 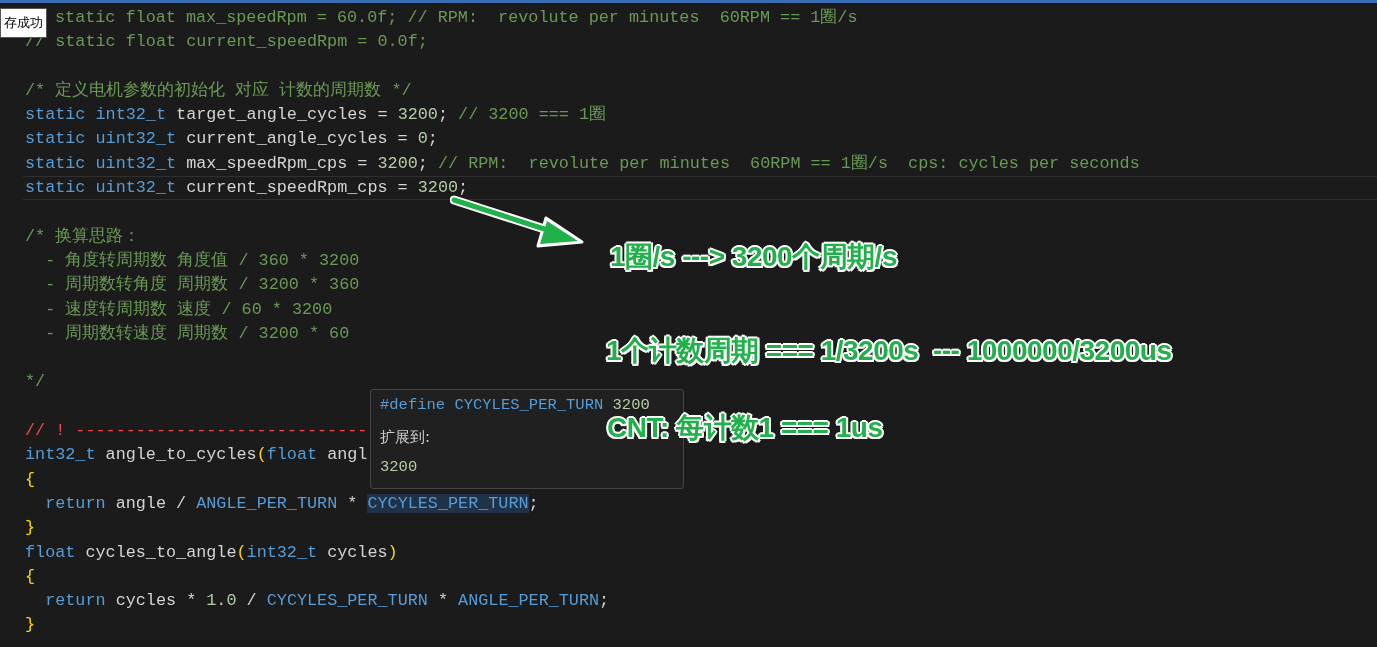 I want to click on code-token: angle_to_cycles, so click(x=180, y=455).